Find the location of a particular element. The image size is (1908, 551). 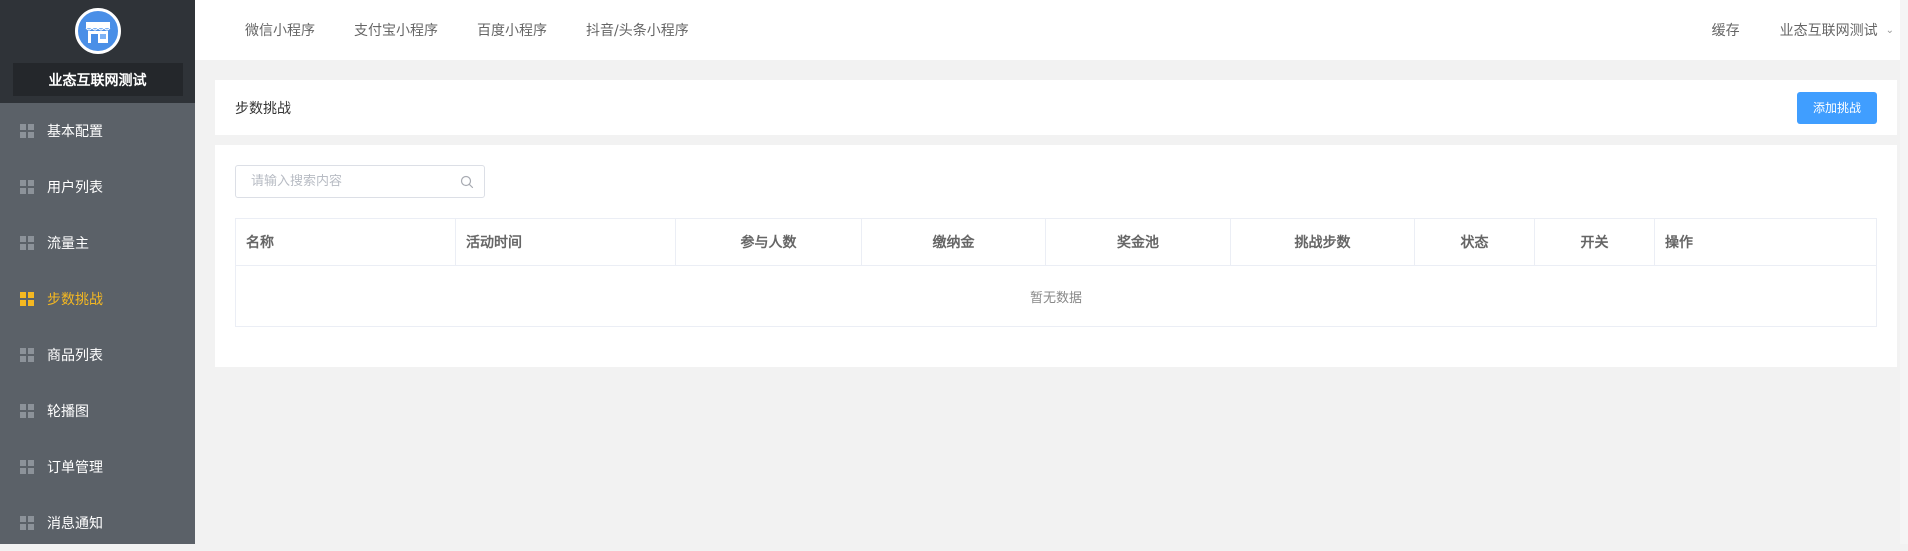

sidebar-item-step-challenge: 步数挑战 is located at coordinates (97, 299).